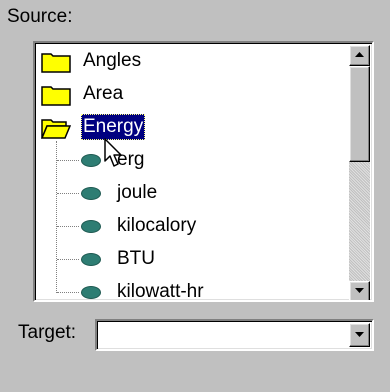 Image resolution: width=390 pixels, height=392 pixels. I want to click on arrow-up-icon, so click(359, 54).